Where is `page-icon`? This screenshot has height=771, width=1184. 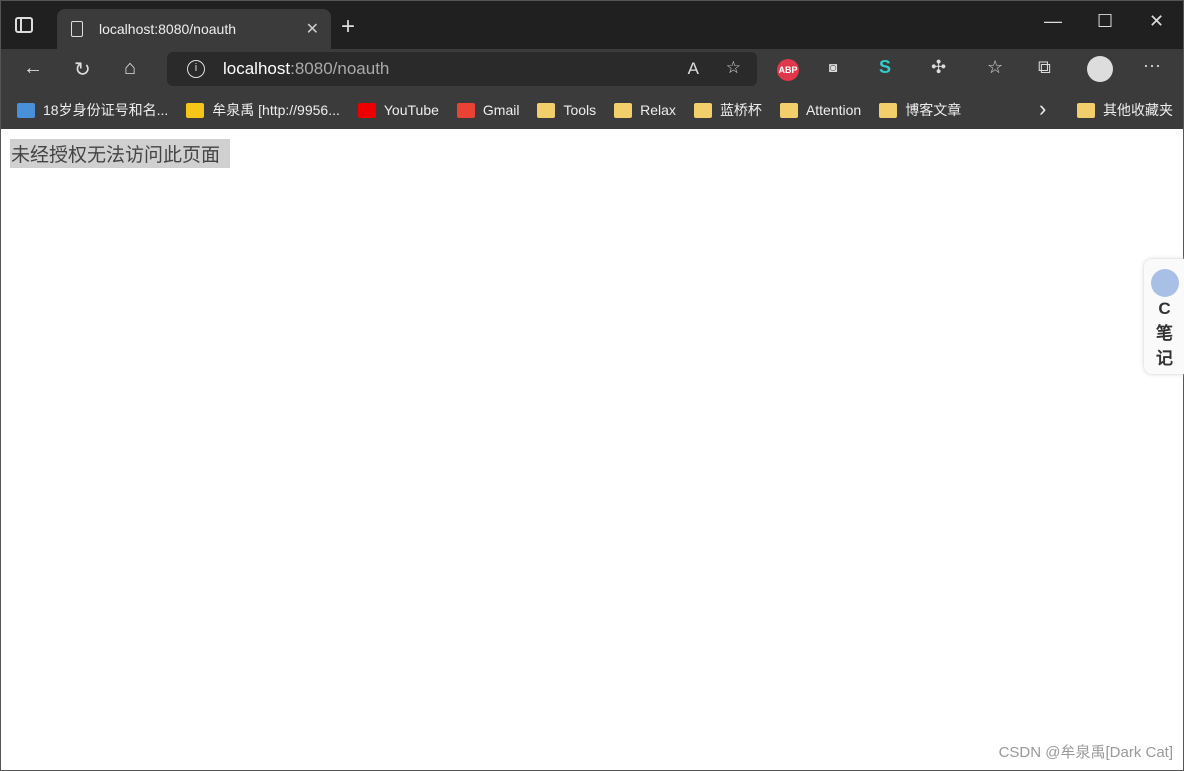
page-icon is located at coordinates (77, 29).